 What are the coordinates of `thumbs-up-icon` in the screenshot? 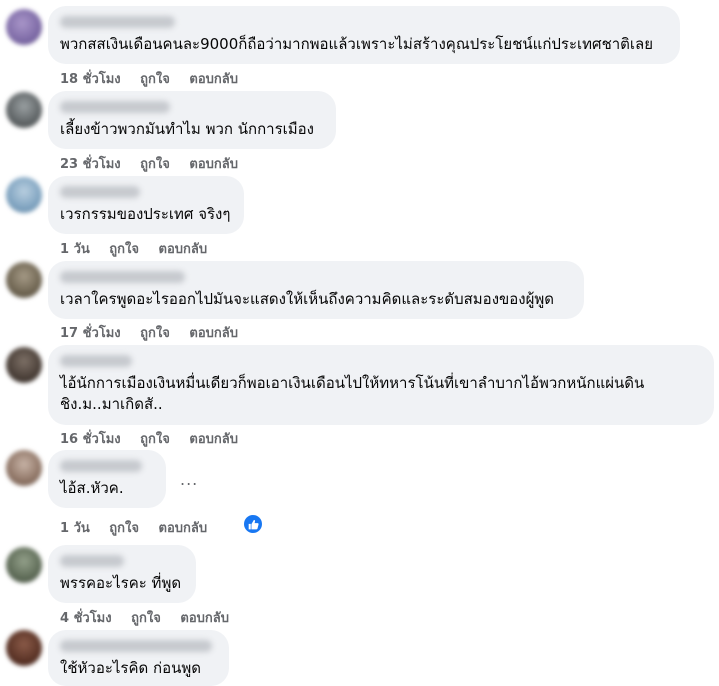 It's located at (253, 524).